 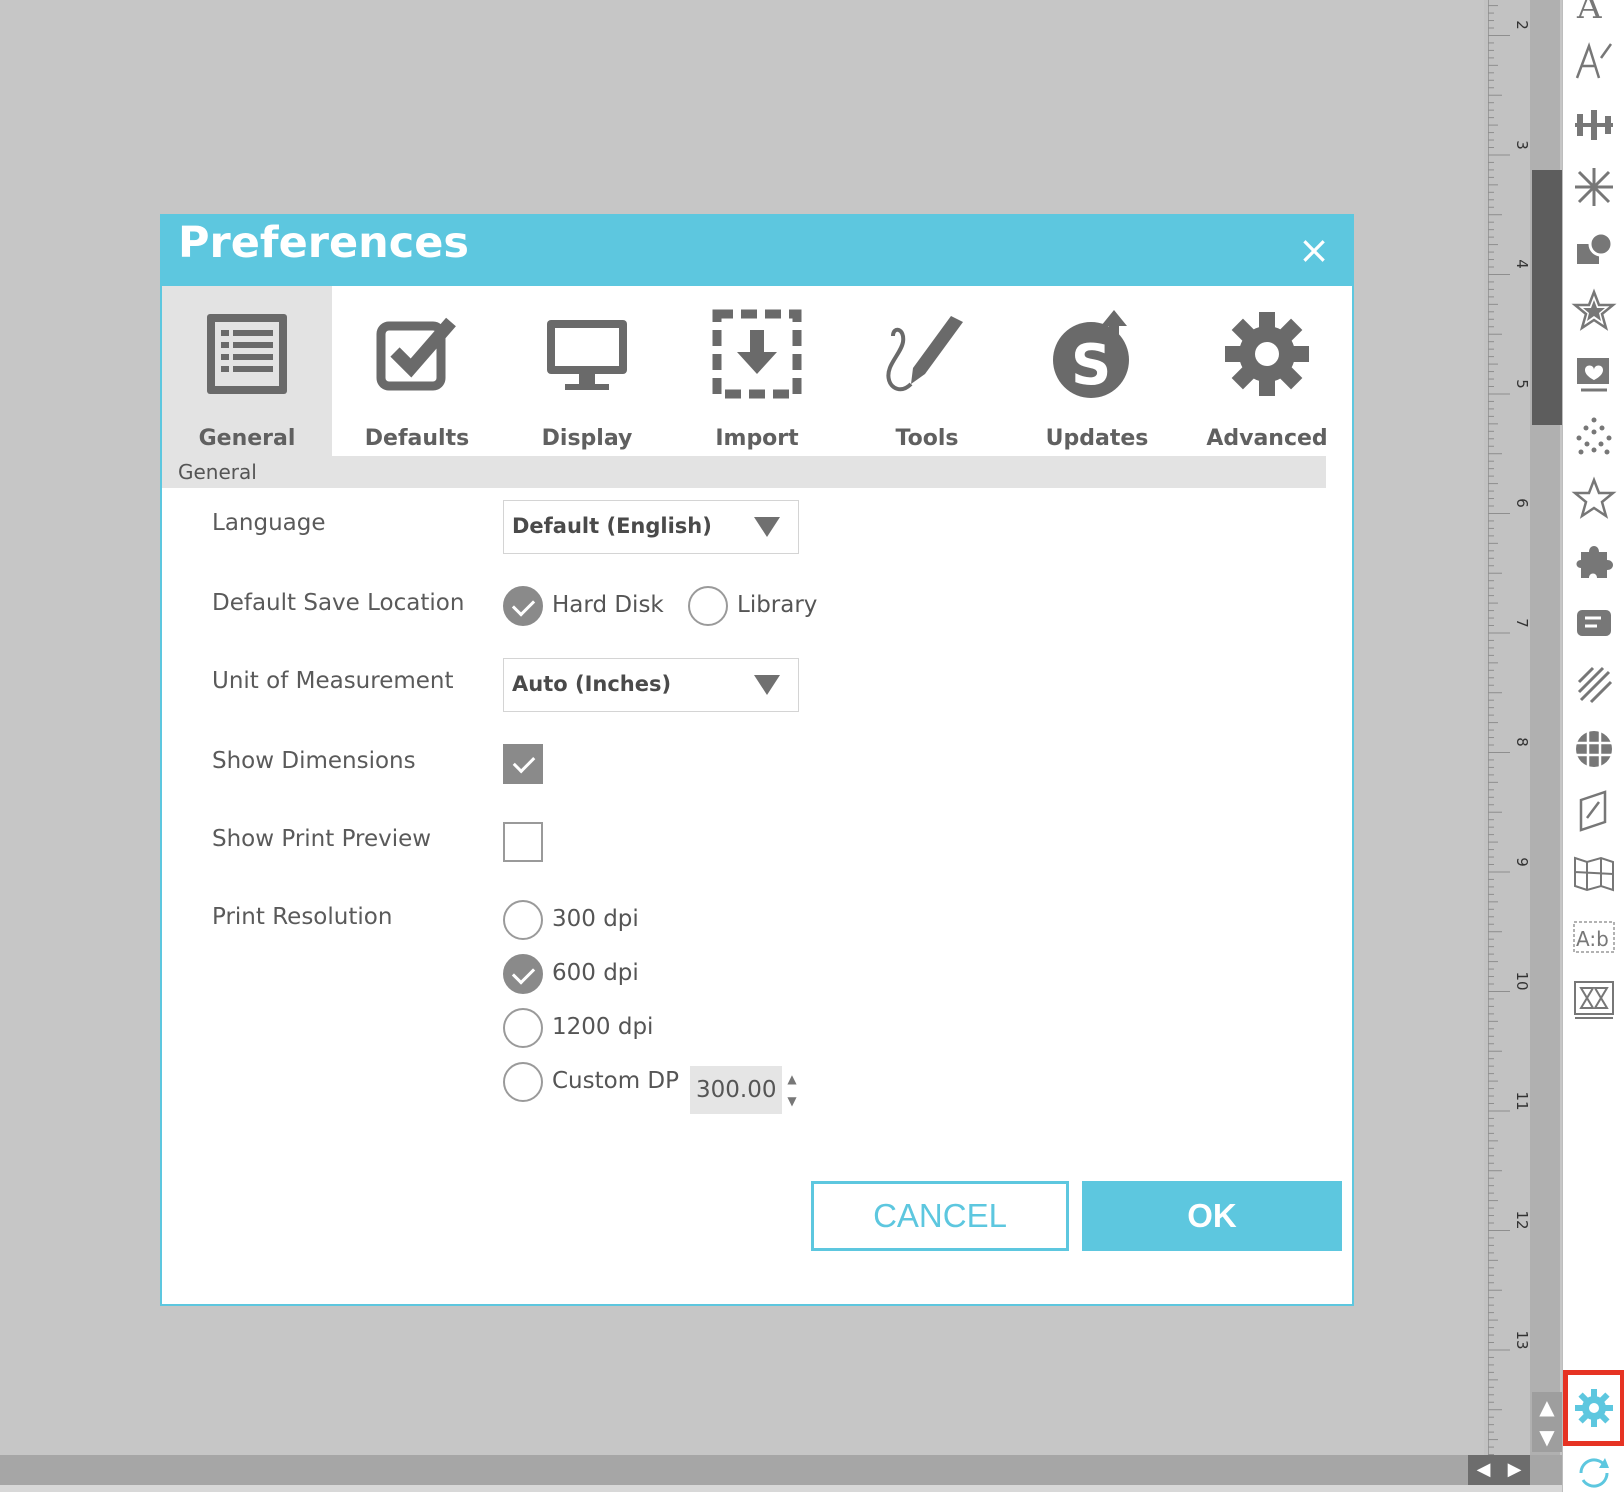 What do you see at coordinates (603, 1027) in the screenshot?
I see `1200-dpi-label: 1200 dpi` at bounding box center [603, 1027].